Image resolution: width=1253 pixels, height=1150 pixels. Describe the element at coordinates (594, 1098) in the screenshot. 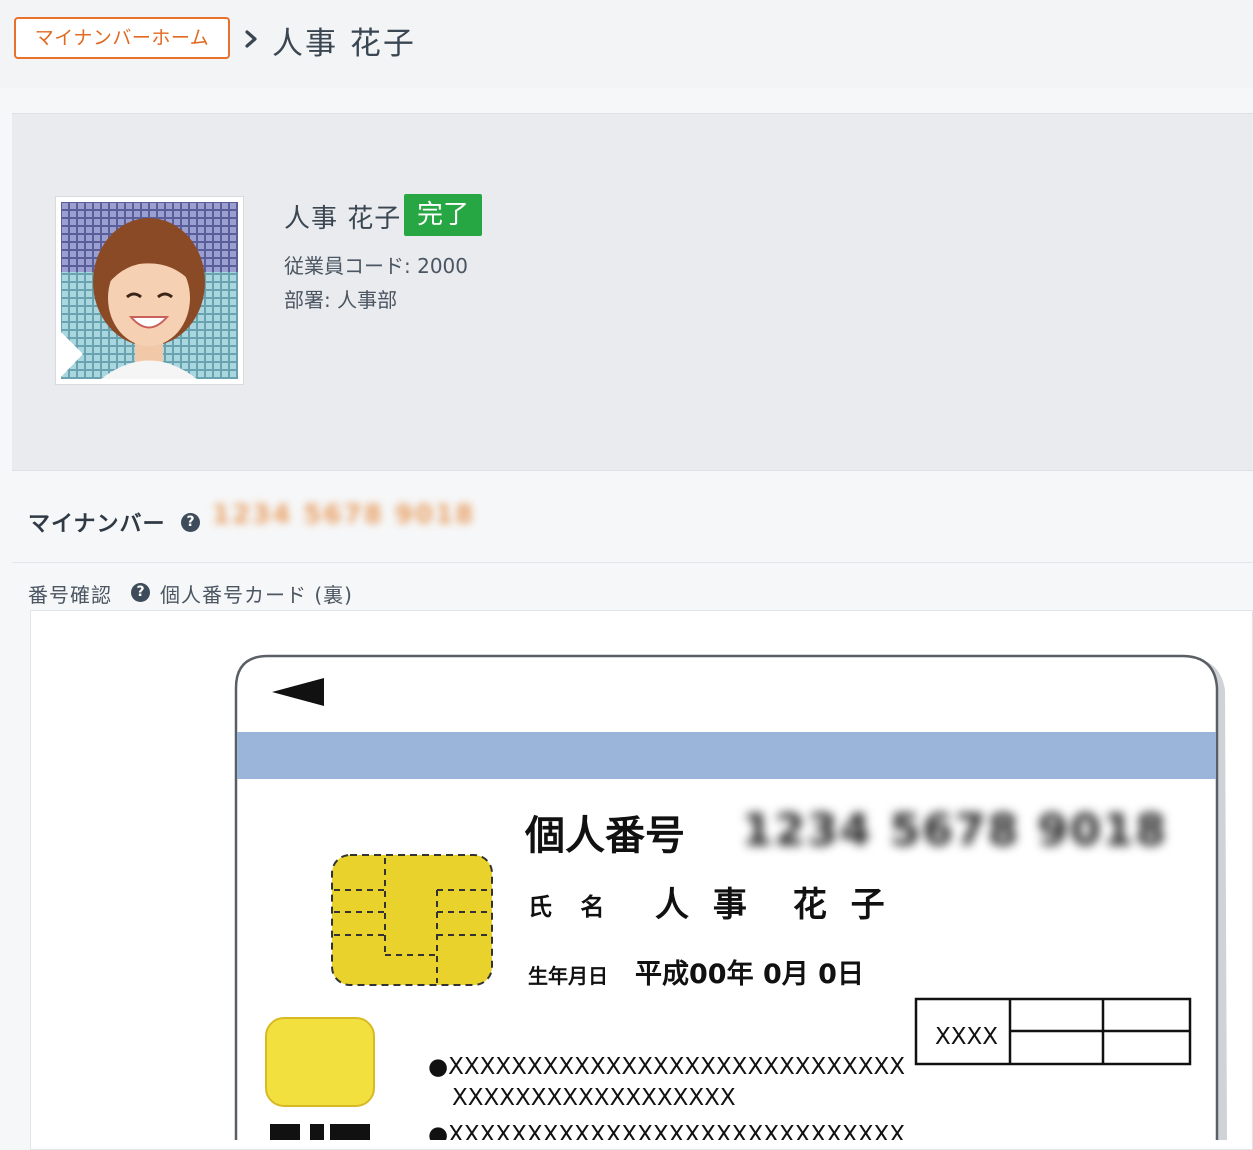

I see `card-line-2: XXXXXXXXXXXXXXXXXX` at that location.